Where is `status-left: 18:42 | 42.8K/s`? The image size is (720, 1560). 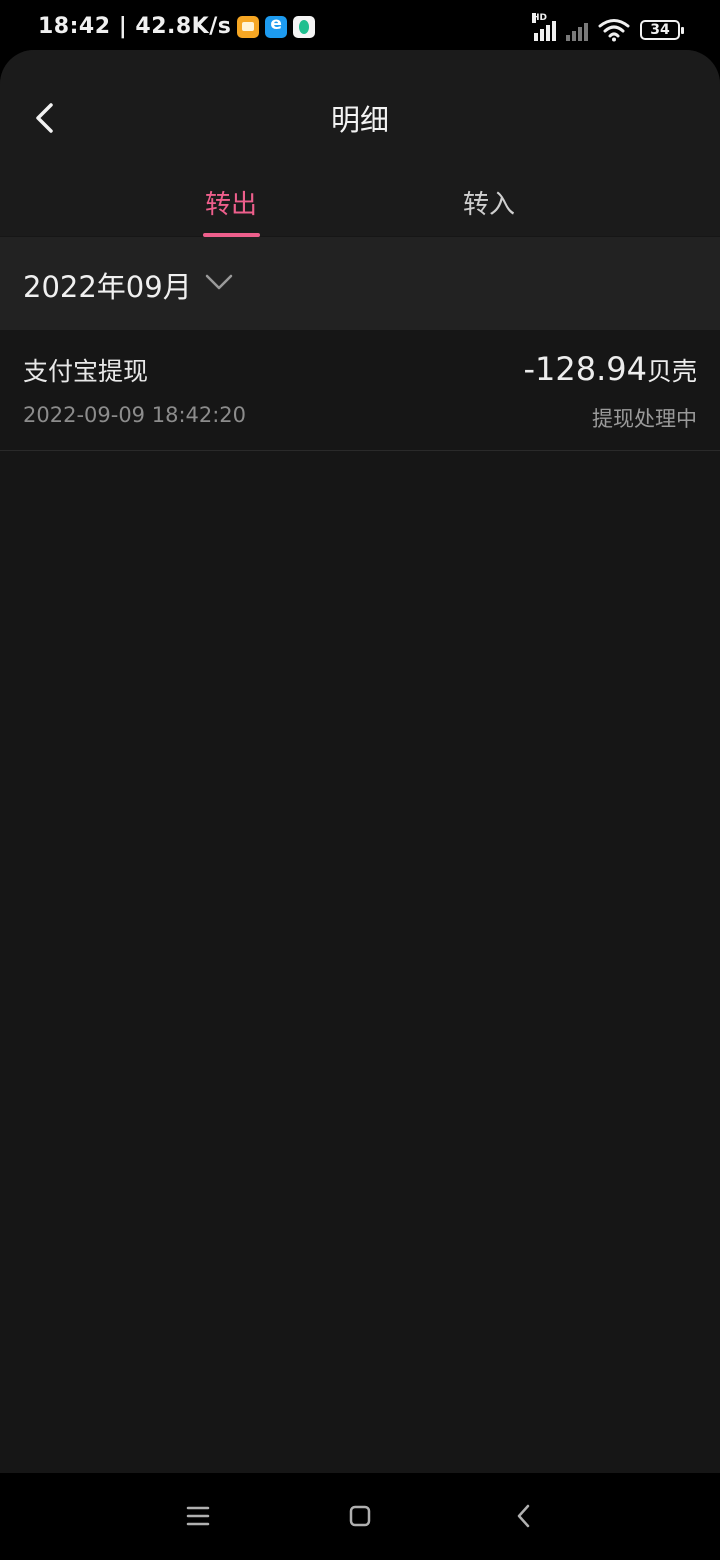 status-left: 18:42 | 42.8K/s is located at coordinates (177, 26).